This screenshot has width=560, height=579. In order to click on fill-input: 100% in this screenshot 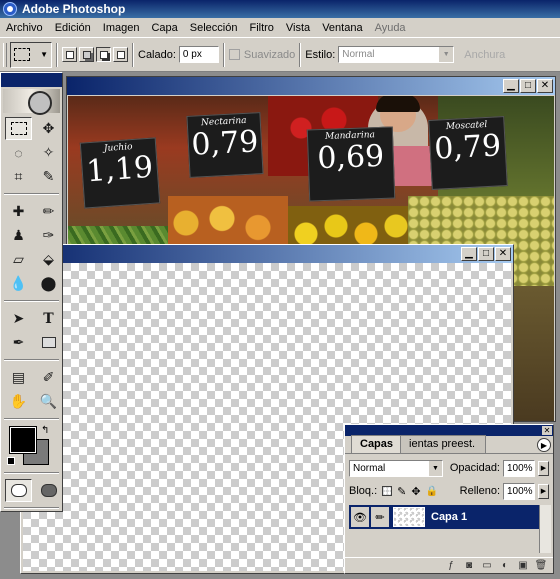, I will do `click(519, 491)`.